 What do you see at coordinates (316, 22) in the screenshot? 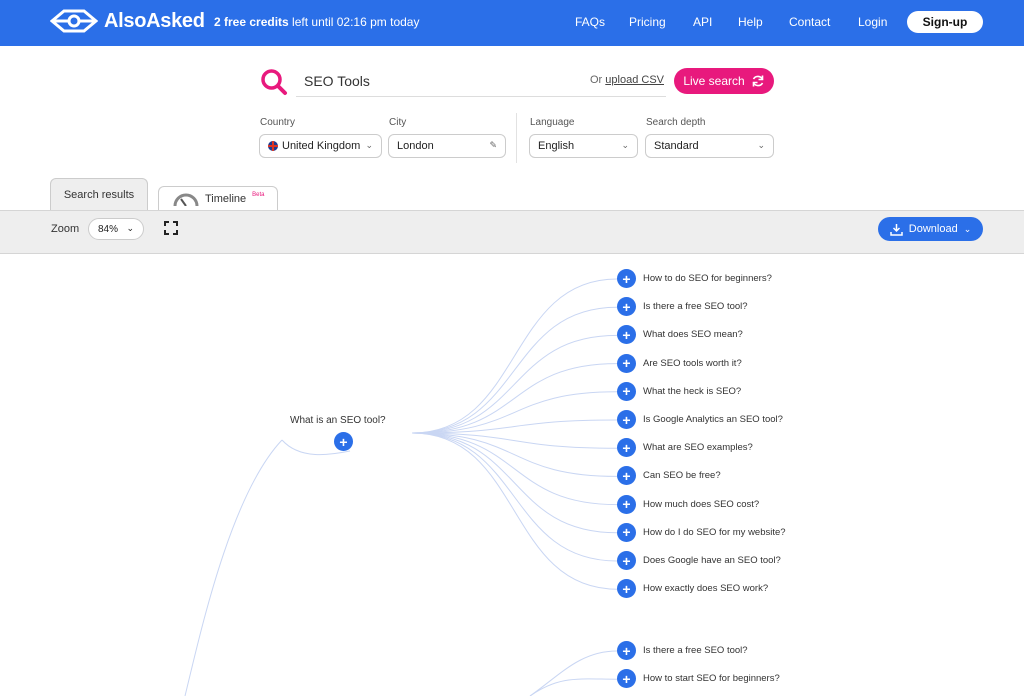
I see `credits-notice: 2 free credits left until 02:16 pm today` at bounding box center [316, 22].